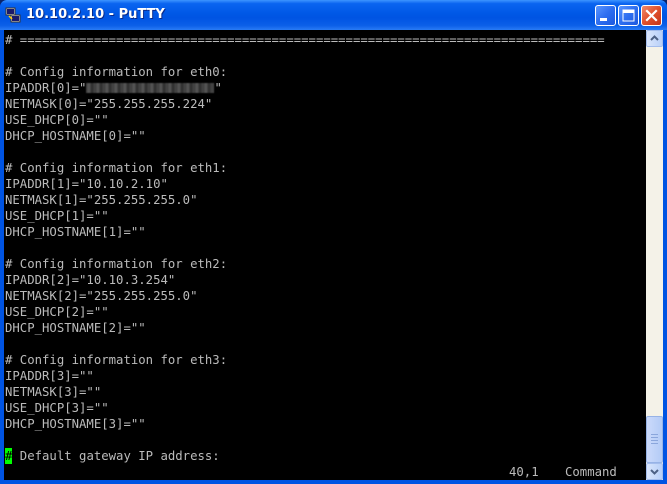  I want to click on ipaddr-eth0-suffix: ", so click(218, 88).